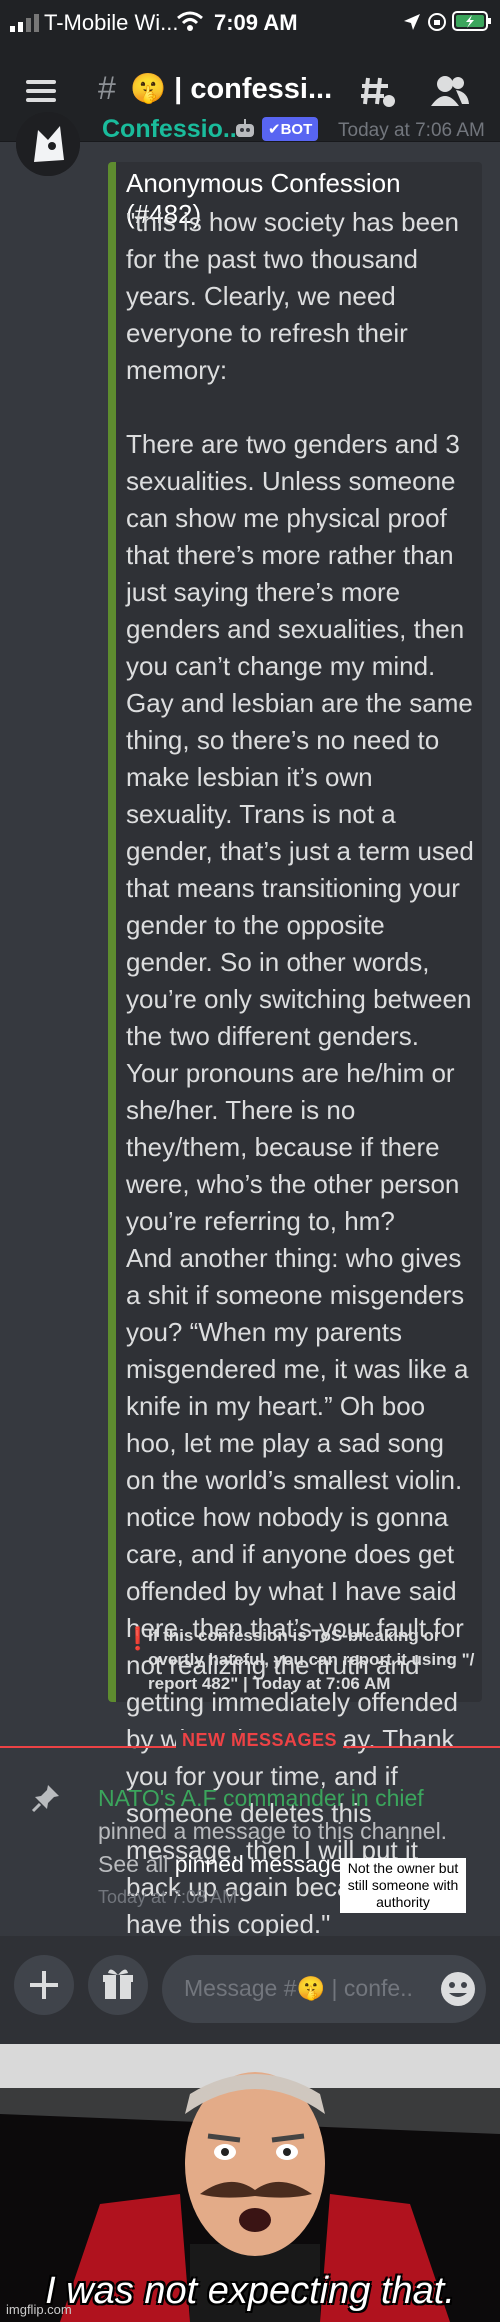  What do you see at coordinates (133, 1864) in the screenshot?
I see `see-all-text: See all` at bounding box center [133, 1864].